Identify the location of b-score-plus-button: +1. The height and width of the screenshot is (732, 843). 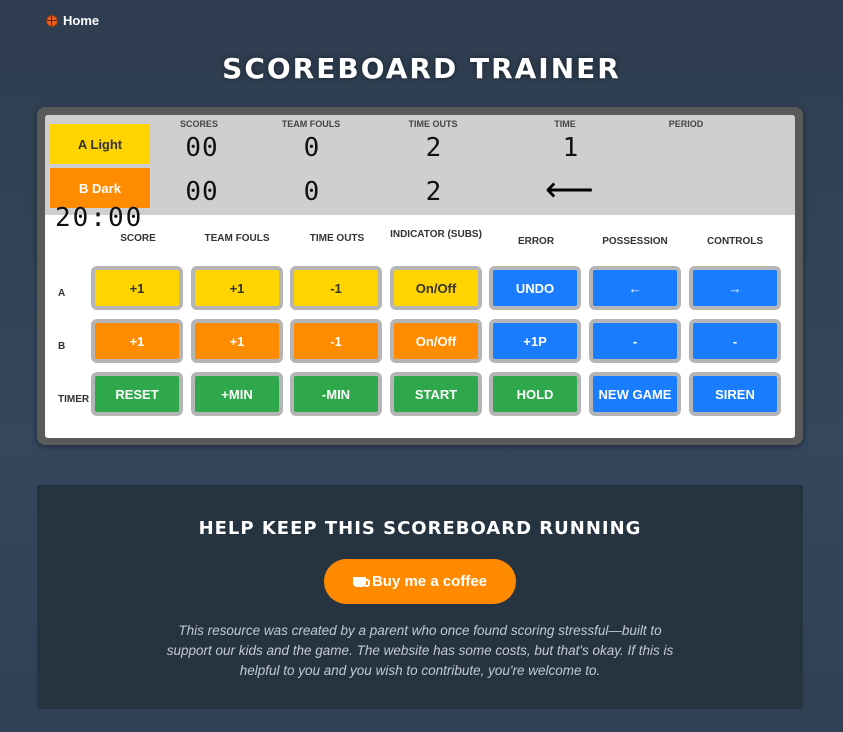
(137, 341).